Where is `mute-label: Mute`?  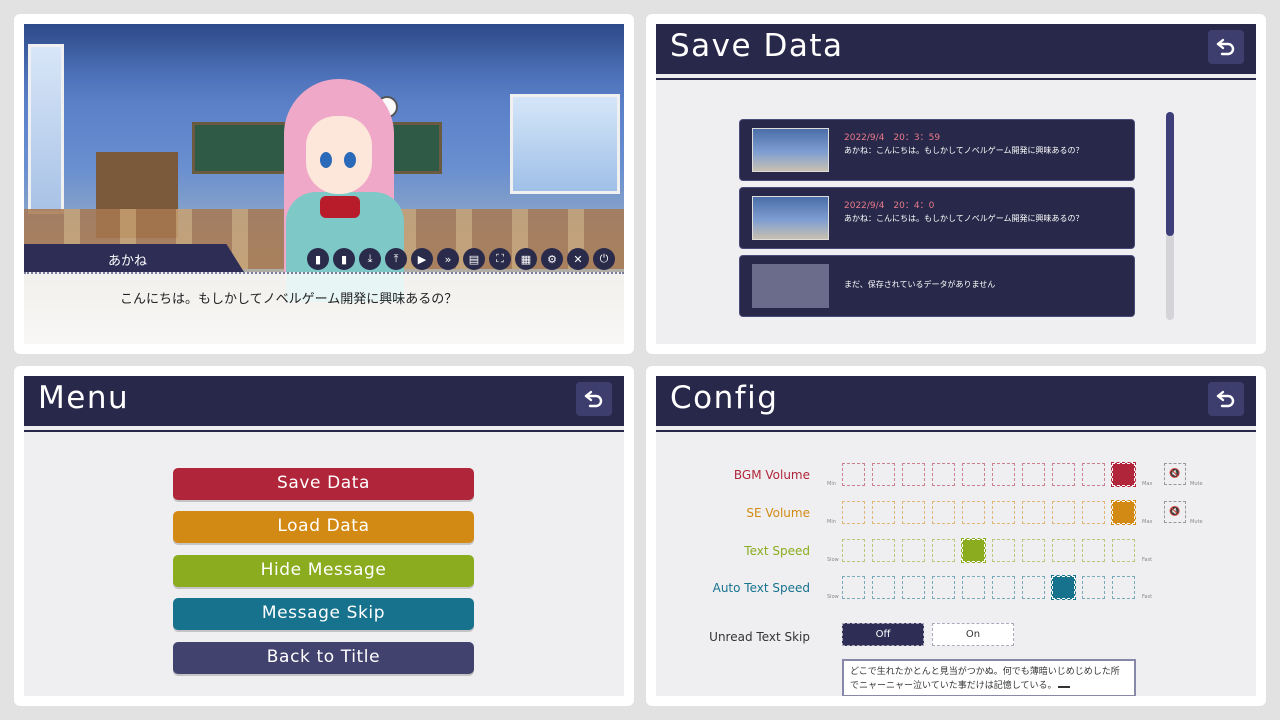
mute-label: Mute is located at coordinates (1196, 522).